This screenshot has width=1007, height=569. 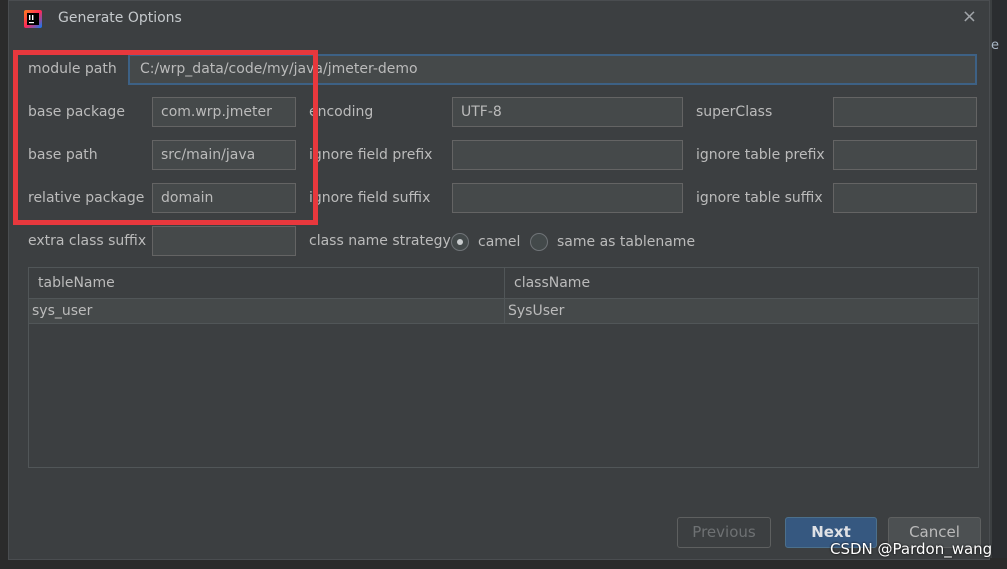 I want to click on dialog-title: Generate Options, so click(x=120, y=18).